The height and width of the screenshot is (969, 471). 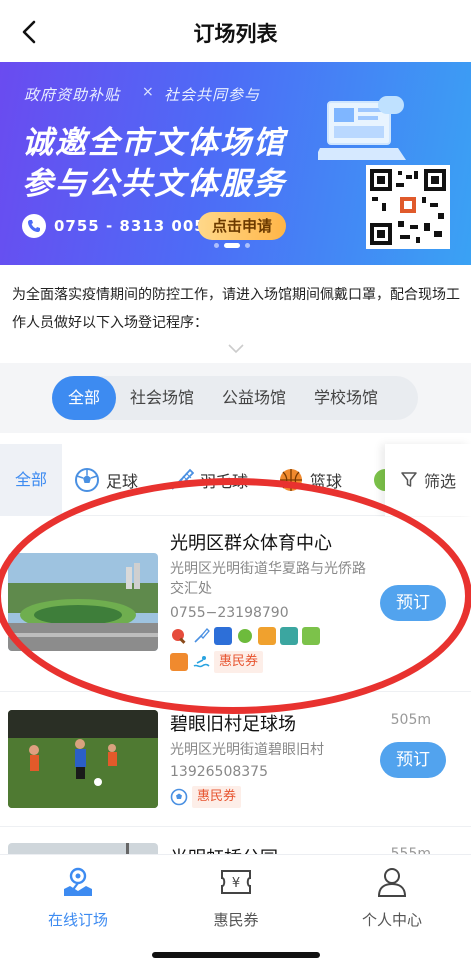 I want to click on category-label: 足球, so click(x=122, y=481).